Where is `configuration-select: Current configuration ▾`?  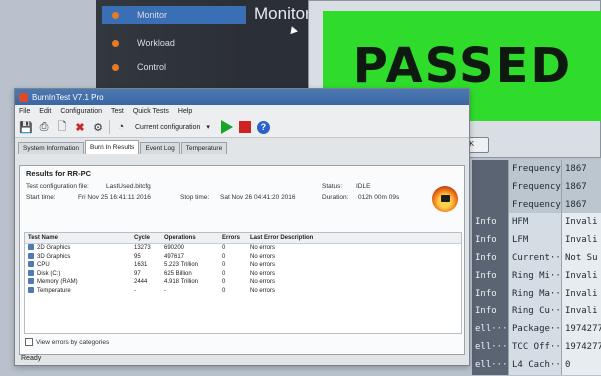
configuration-select: Current configuration ▾ is located at coordinates (172, 127).